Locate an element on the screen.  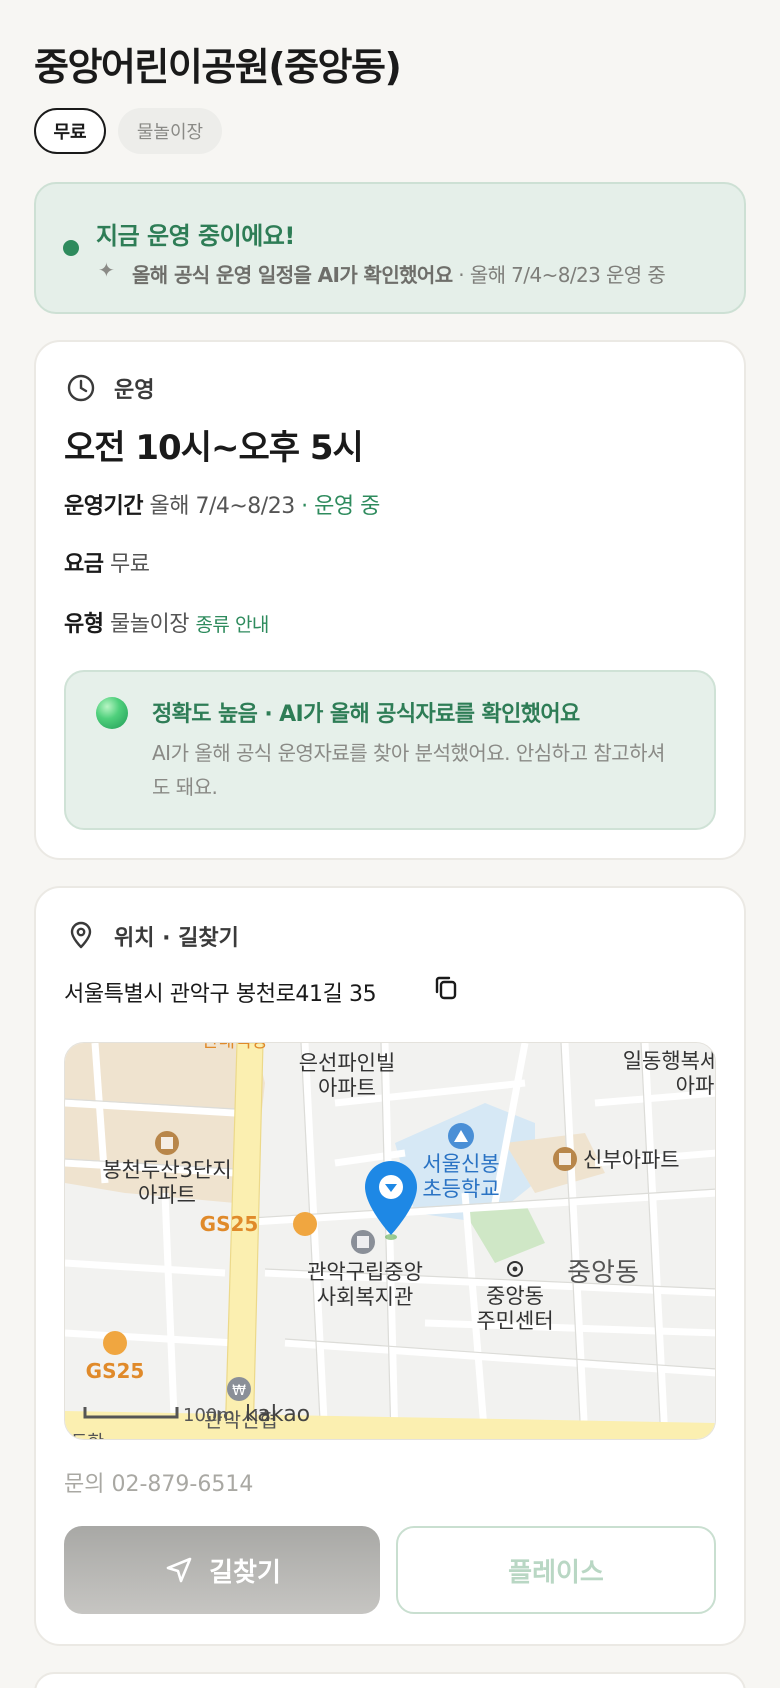
accuracy-orb-icon is located at coordinates (112, 713).